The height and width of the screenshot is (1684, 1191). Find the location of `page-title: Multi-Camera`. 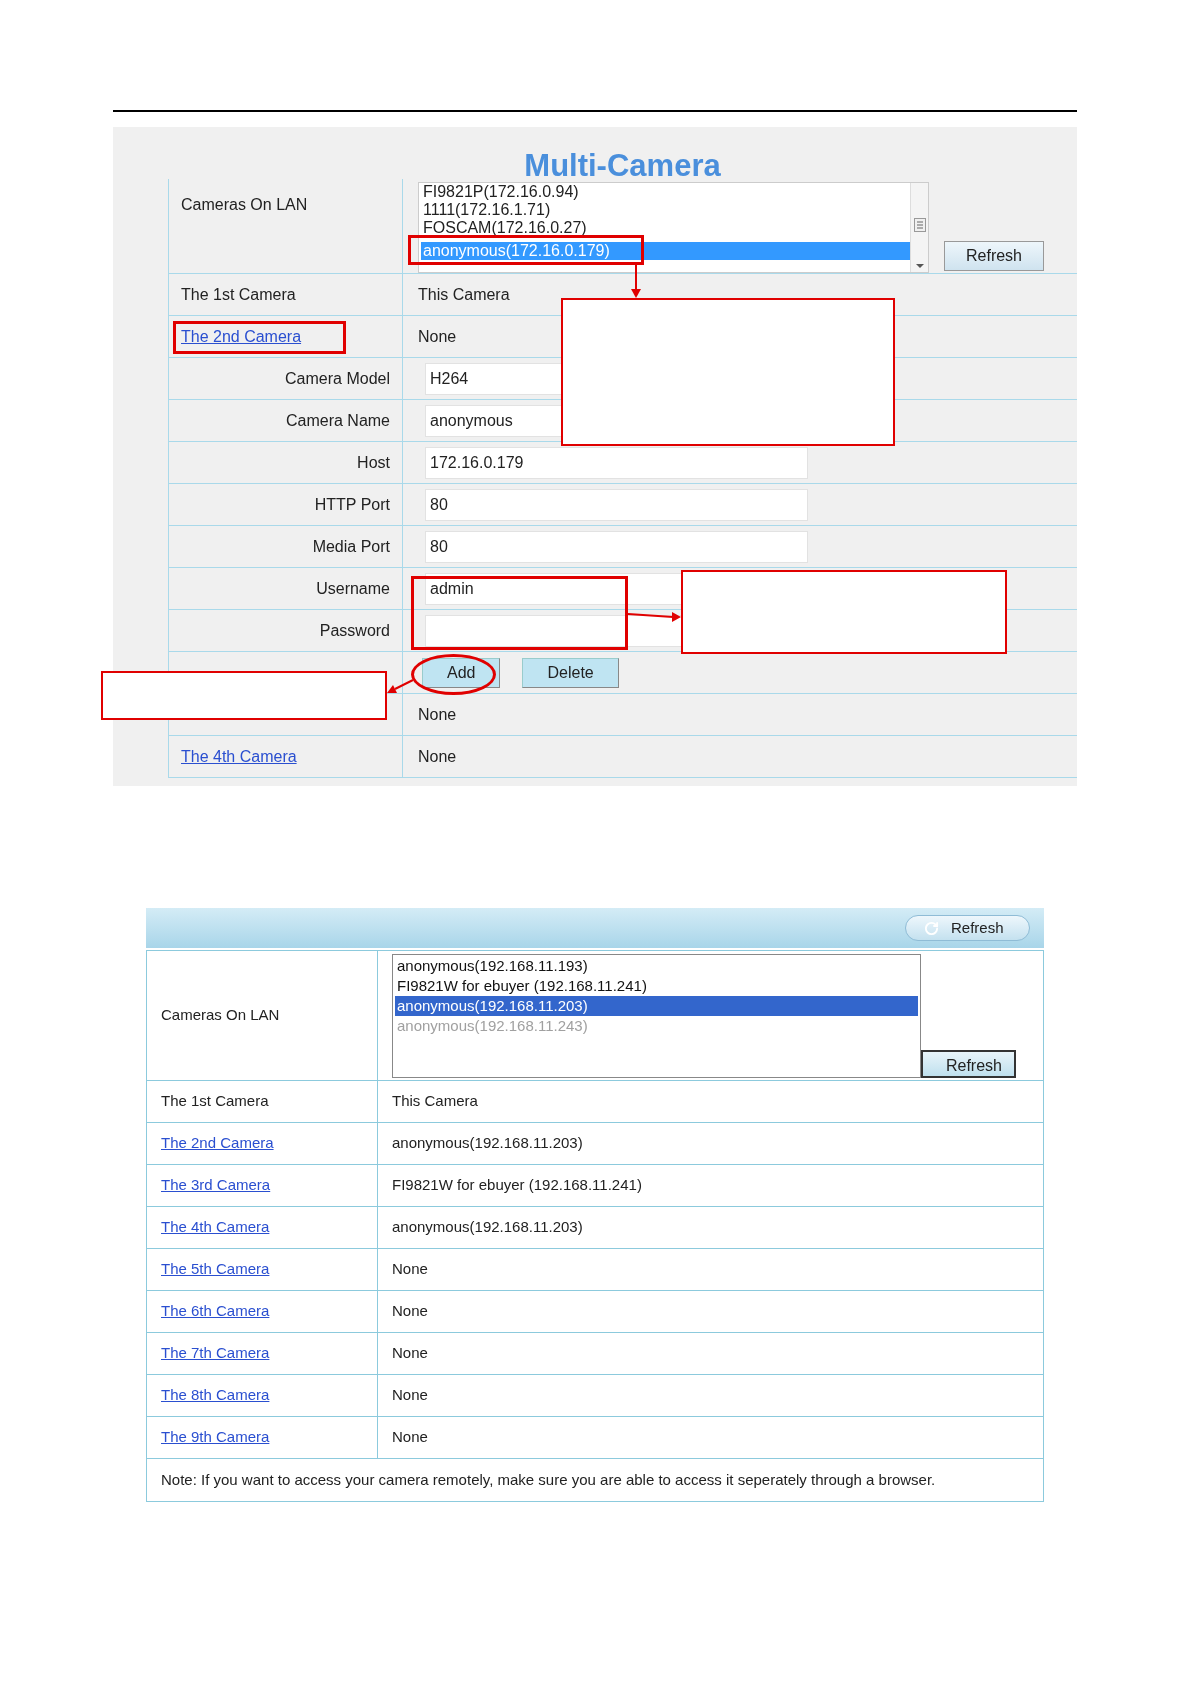

page-title: Multi-Camera is located at coordinates (622, 165).